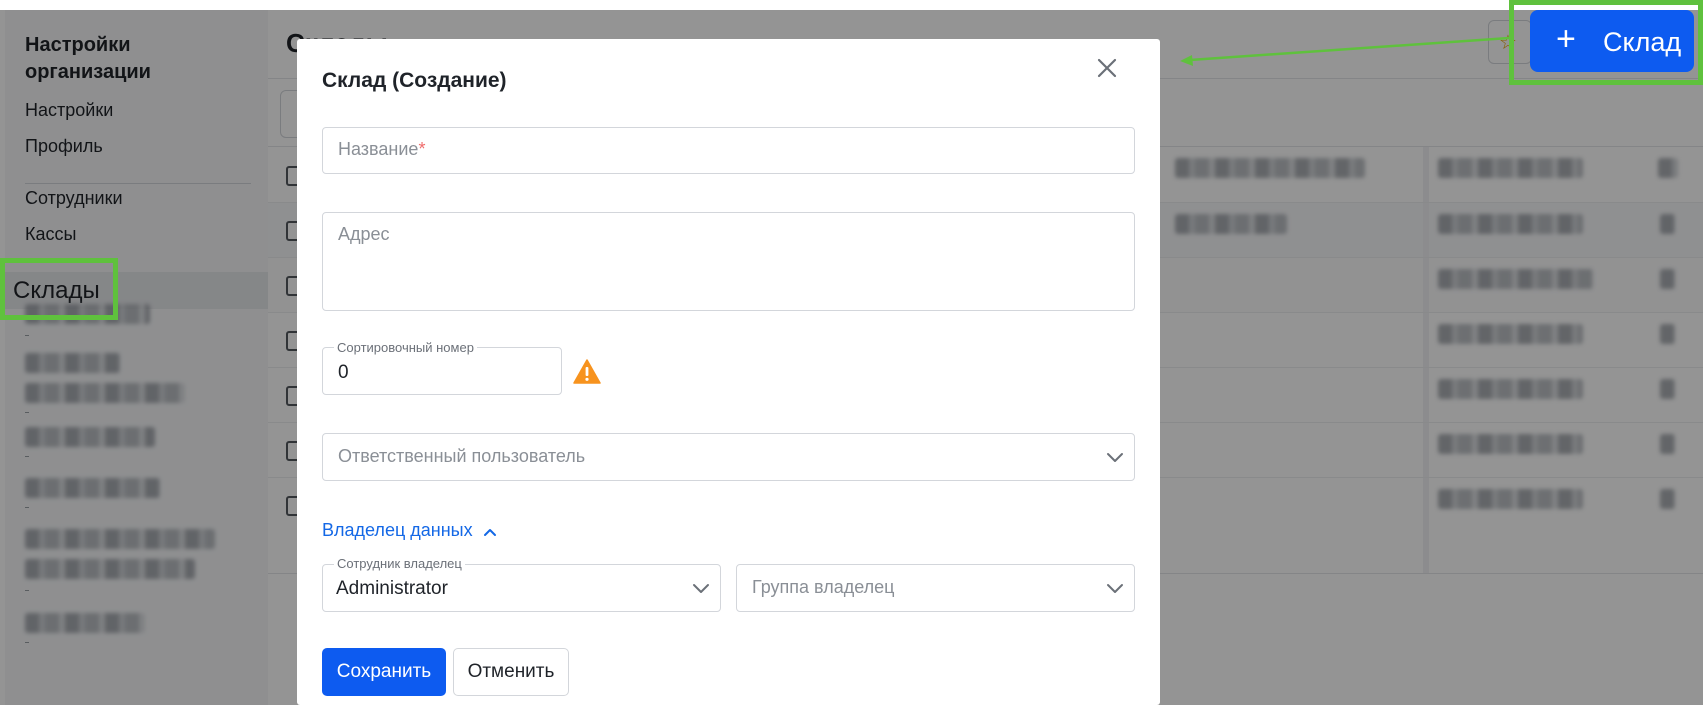 This screenshot has height=705, width=1703. I want to click on dialog-title: Склад (Создание), so click(414, 80).